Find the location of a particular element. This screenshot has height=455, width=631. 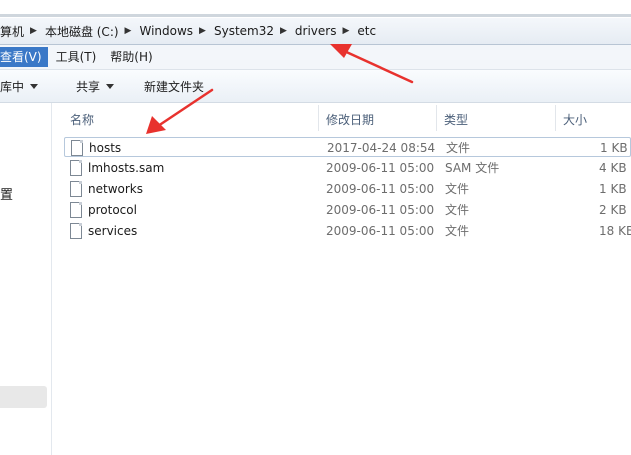

file-row-networks: networks 2009-06-11 05:00 文件 1 KB is located at coordinates (347, 189).